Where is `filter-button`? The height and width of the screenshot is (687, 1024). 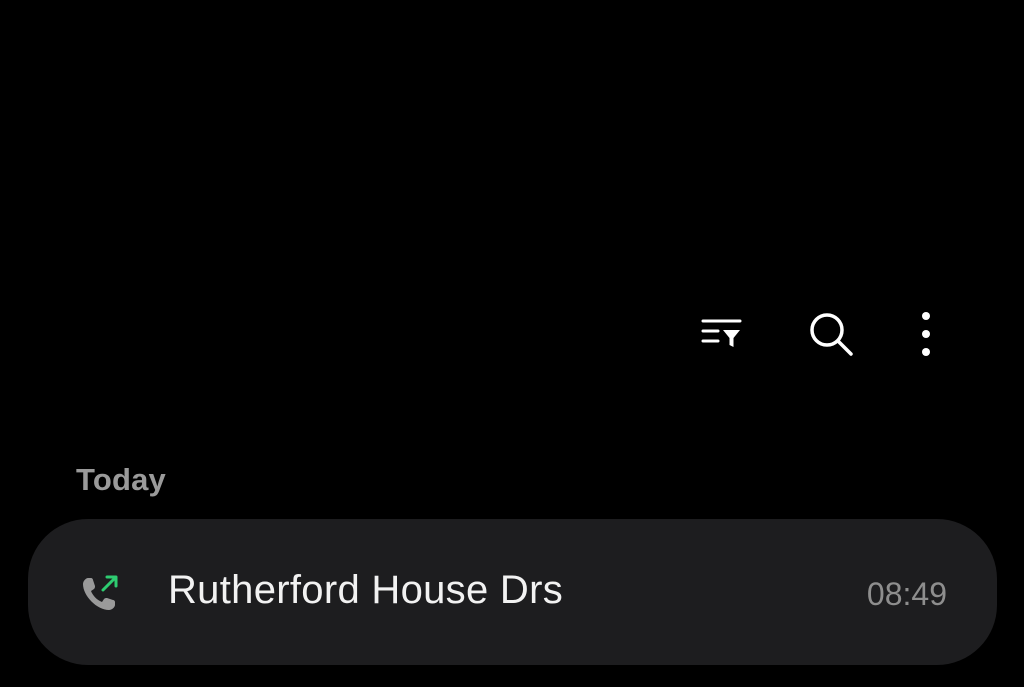
filter-button is located at coordinates (722, 334).